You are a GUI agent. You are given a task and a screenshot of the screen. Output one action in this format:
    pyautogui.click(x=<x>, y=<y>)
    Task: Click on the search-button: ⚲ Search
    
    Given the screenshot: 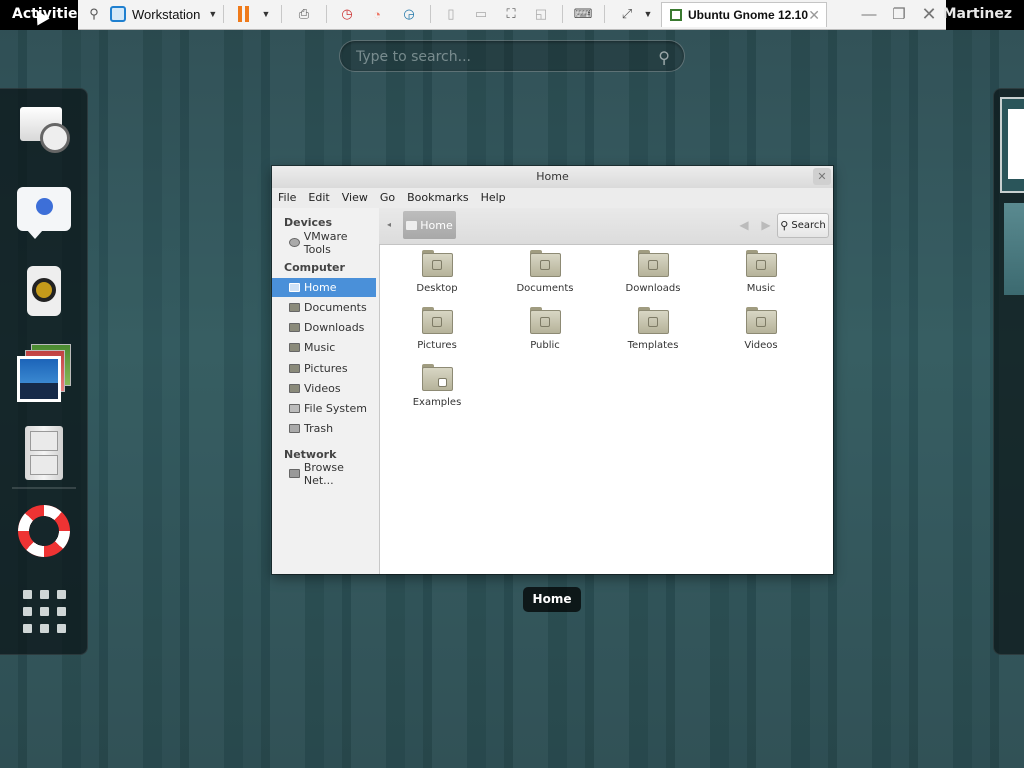 What is the action you would take?
    pyautogui.click(x=803, y=225)
    